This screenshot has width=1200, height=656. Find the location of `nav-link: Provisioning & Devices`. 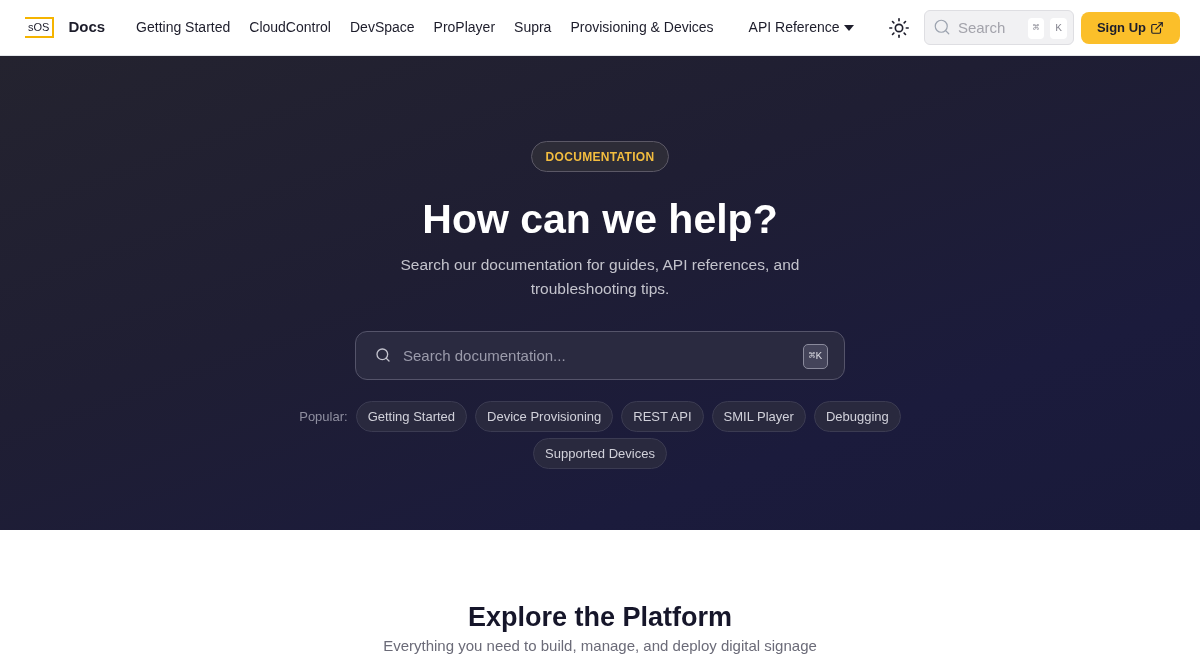

nav-link: Provisioning & Devices is located at coordinates (642, 27).